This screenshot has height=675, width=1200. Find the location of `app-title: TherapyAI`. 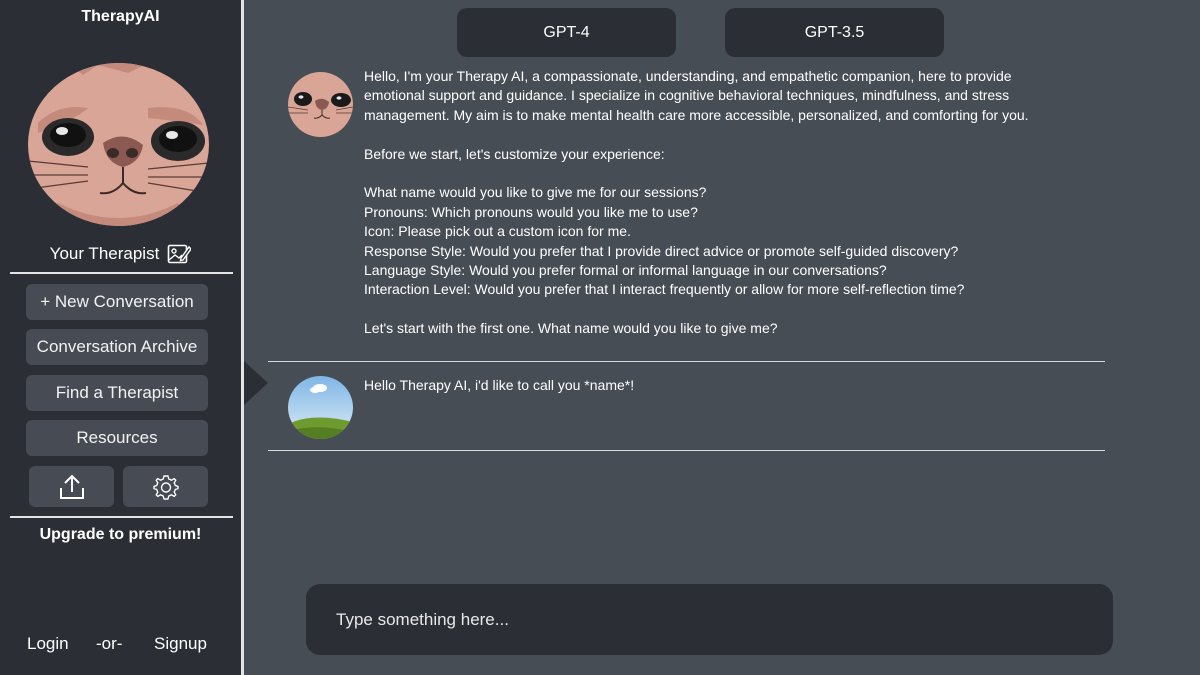

app-title: TherapyAI is located at coordinates (120, 16).